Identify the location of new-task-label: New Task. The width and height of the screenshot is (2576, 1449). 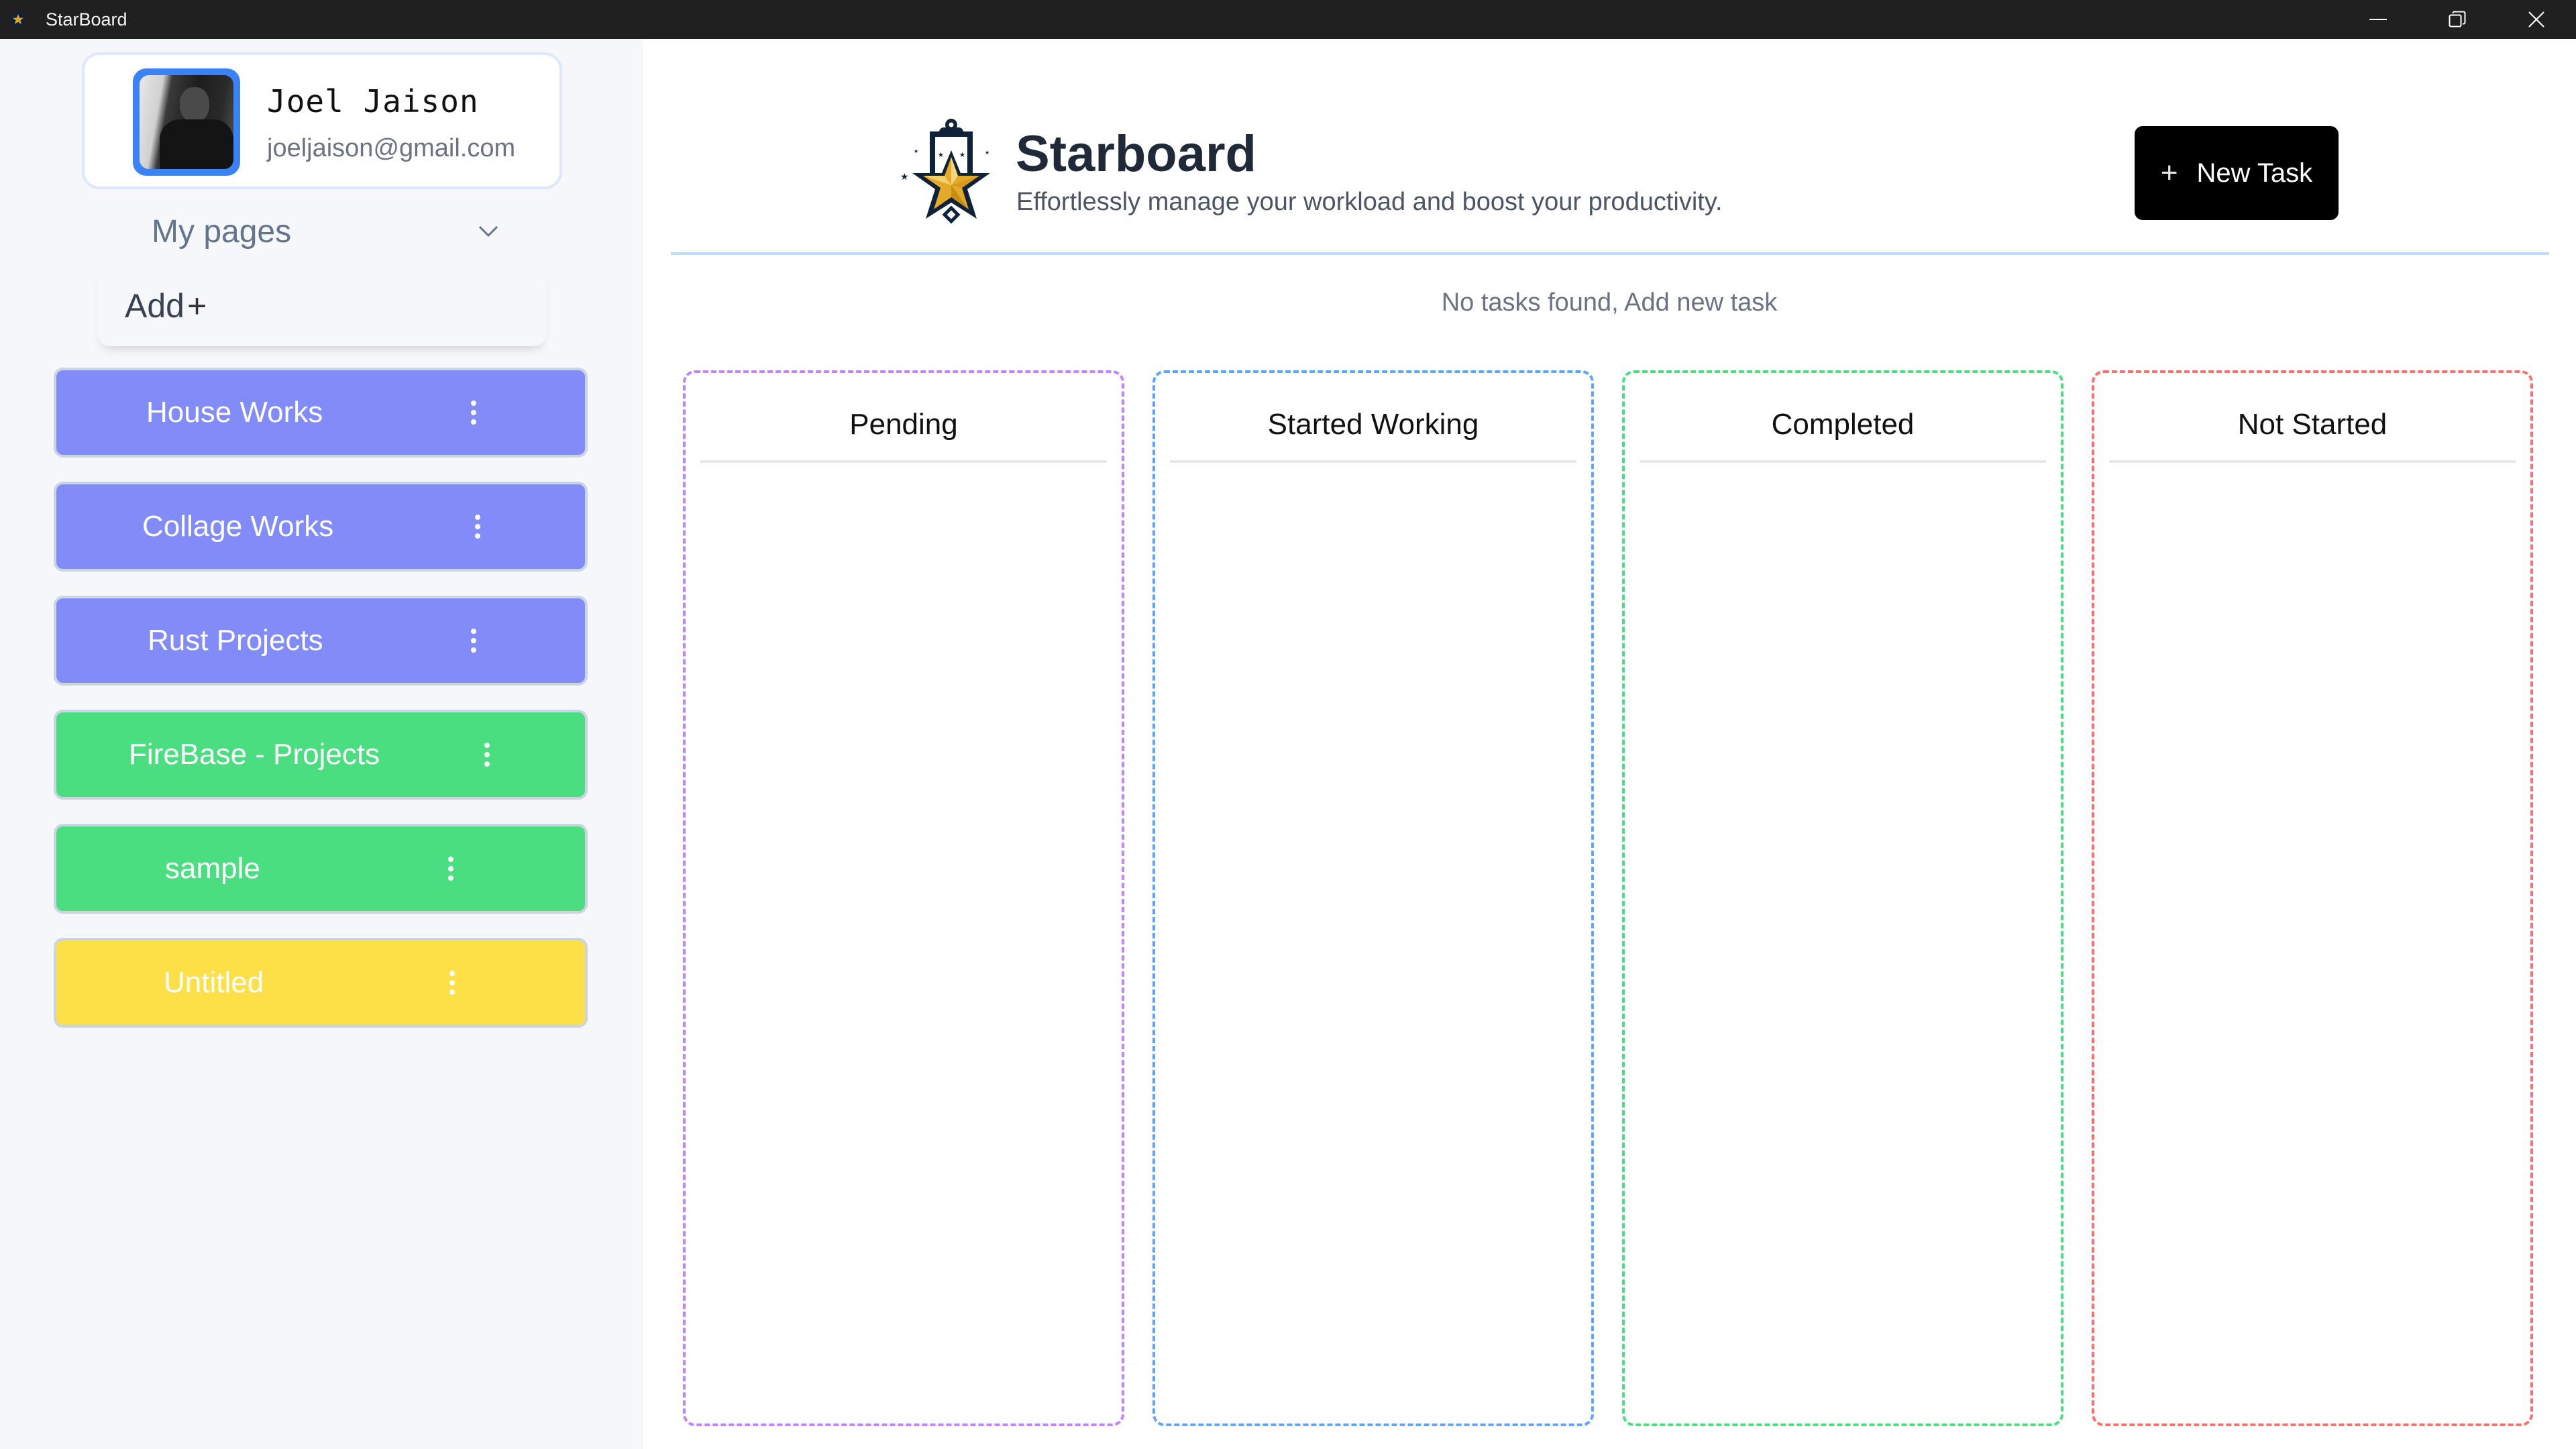
(2254, 173).